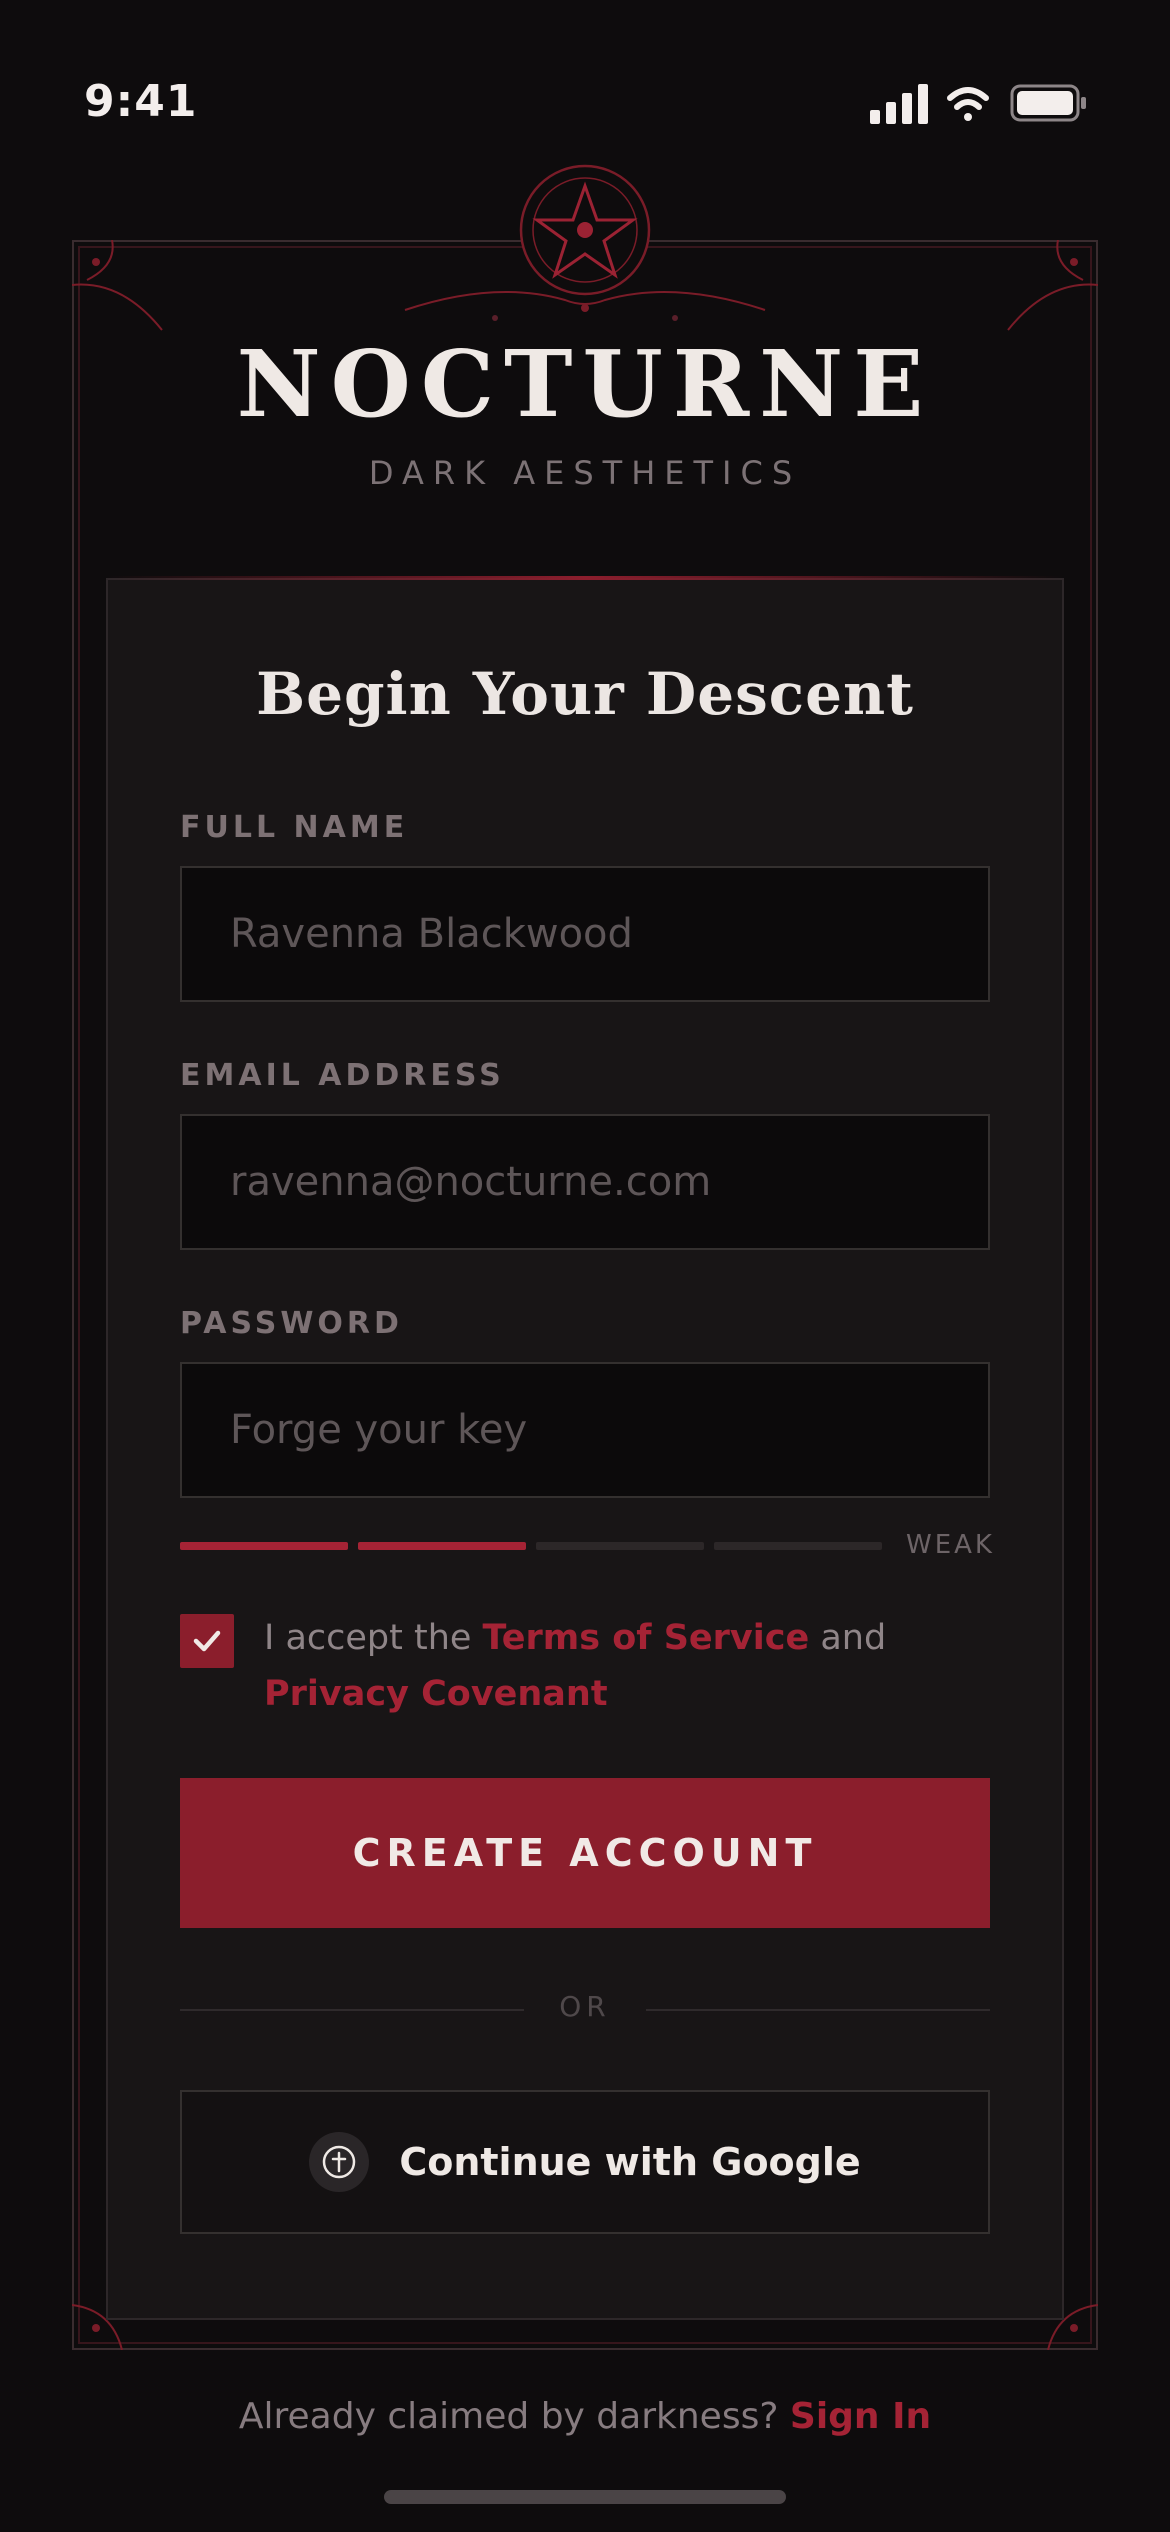 This screenshot has width=1170, height=2532. I want to click on terms-prefix: I accept the, so click(373, 1638).